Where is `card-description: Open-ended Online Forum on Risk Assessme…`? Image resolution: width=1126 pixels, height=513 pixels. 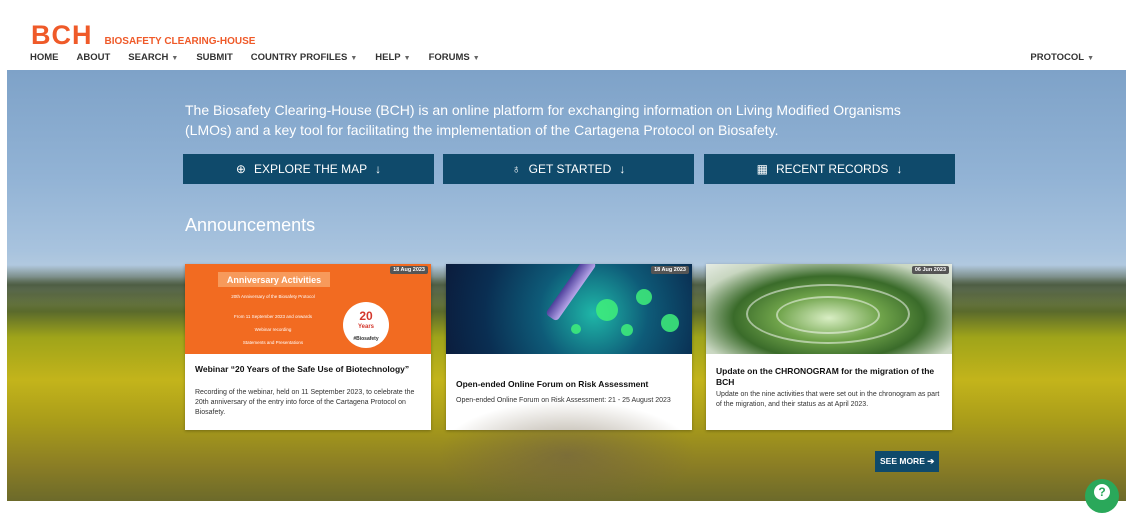 card-description: Open-ended Online Forum on Risk Assessme… is located at coordinates (563, 400).